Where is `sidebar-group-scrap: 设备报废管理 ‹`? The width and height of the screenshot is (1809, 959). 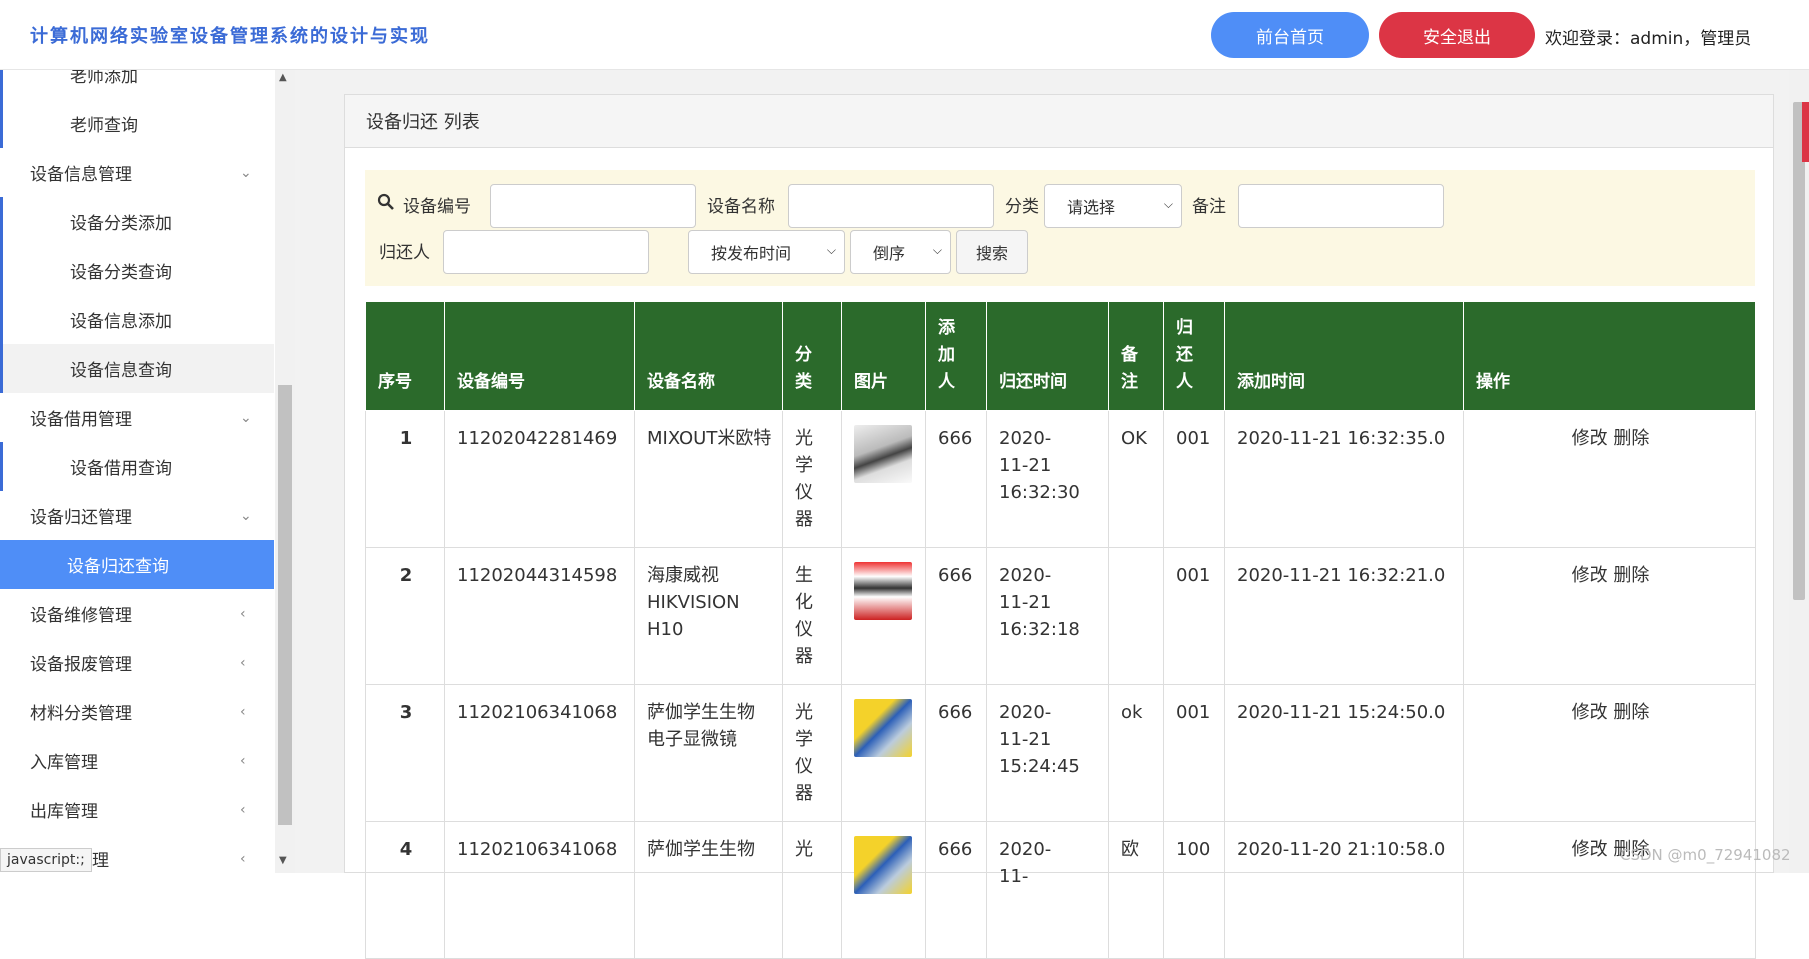
sidebar-group-scrap: 设备报废管理 ‹ is located at coordinates (137, 662).